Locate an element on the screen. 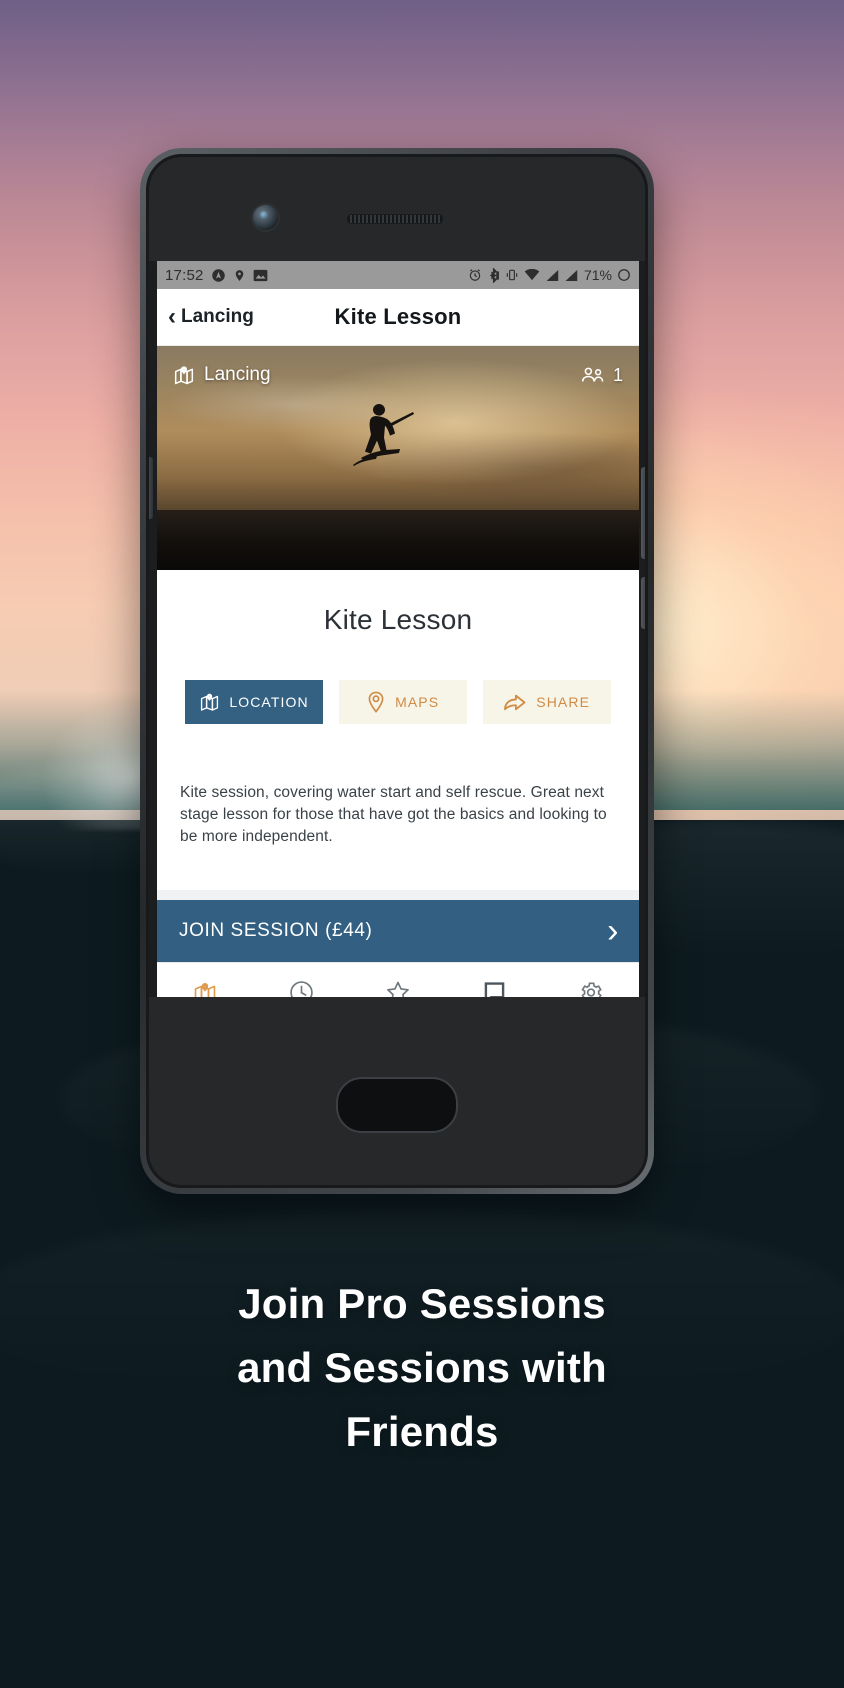 The height and width of the screenshot is (1688, 844). people-icon is located at coordinates (593, 375).